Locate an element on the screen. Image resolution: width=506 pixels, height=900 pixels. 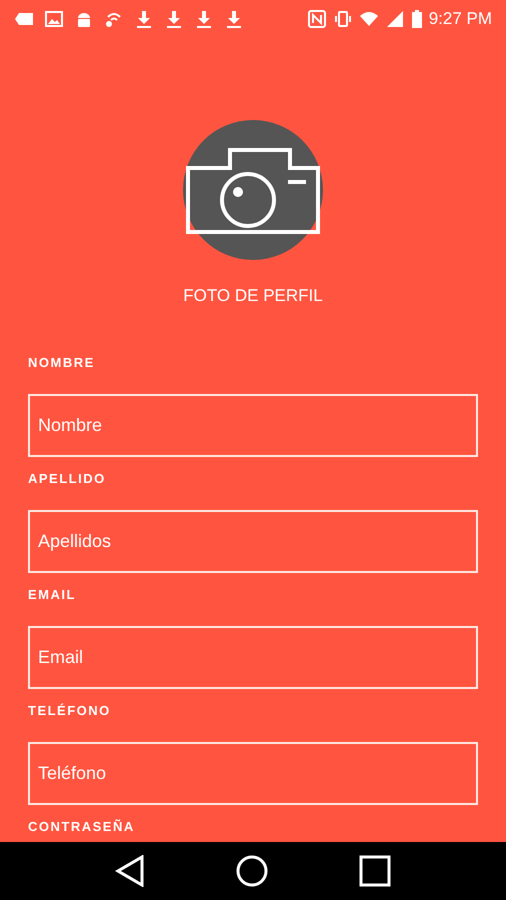
back-icon is located at coordinates (130, 871).